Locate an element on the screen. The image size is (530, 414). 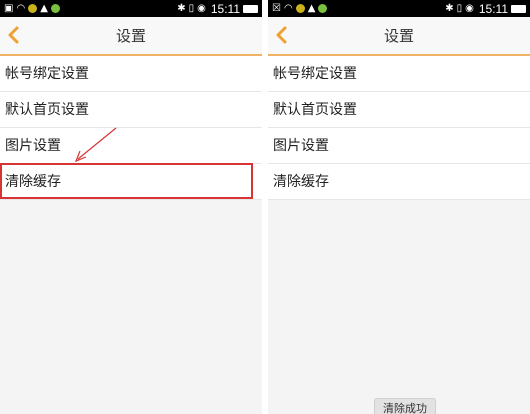
toast-message: 清除成功 is located at coordinates (405, 406).